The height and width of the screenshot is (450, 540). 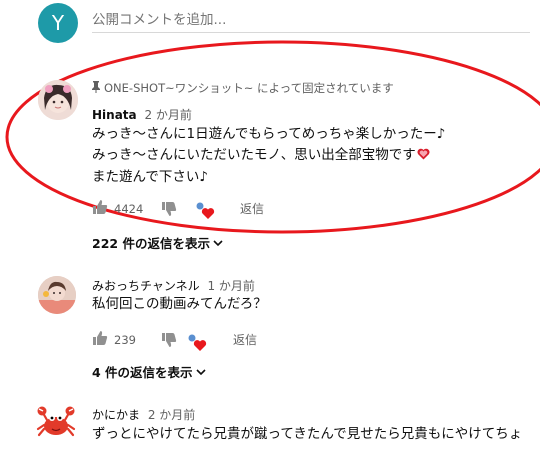 I want to click on comment-header: Hinata 2 か月前, so click(x=142, y=114).